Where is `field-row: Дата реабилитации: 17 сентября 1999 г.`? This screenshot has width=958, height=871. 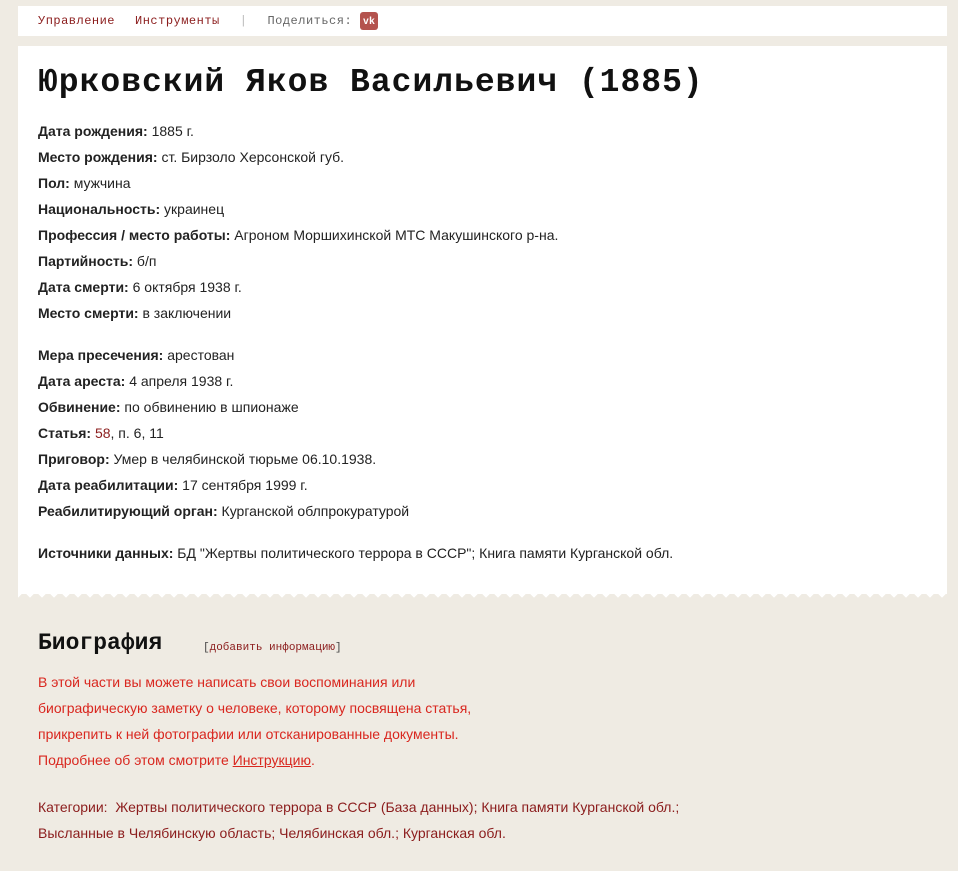
field-row: Дата реабилитации: 17 сентября 1999 г. is located at coordinates (355, 485).